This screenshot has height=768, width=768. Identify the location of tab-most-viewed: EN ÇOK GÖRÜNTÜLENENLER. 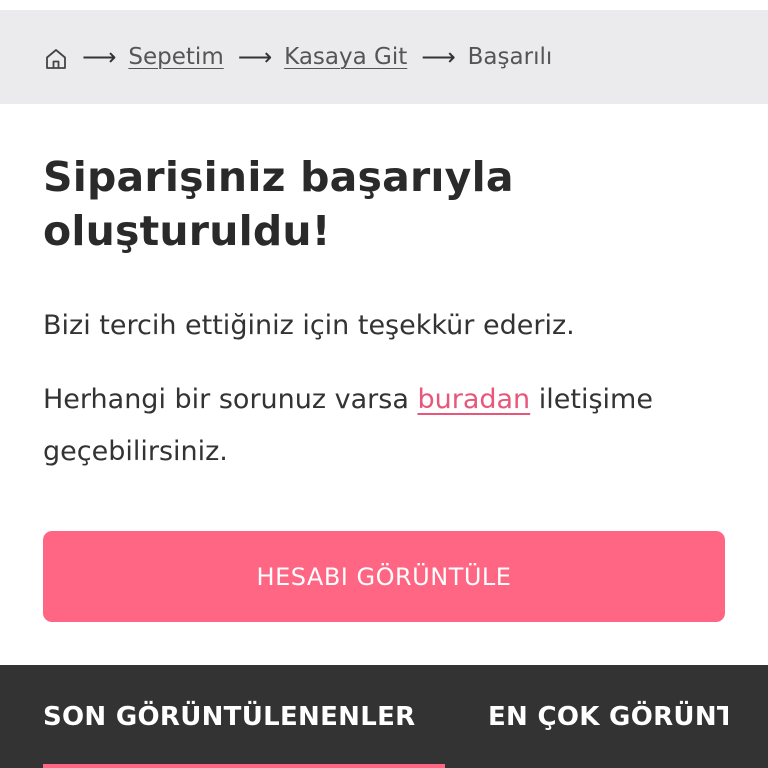
(608, 716).